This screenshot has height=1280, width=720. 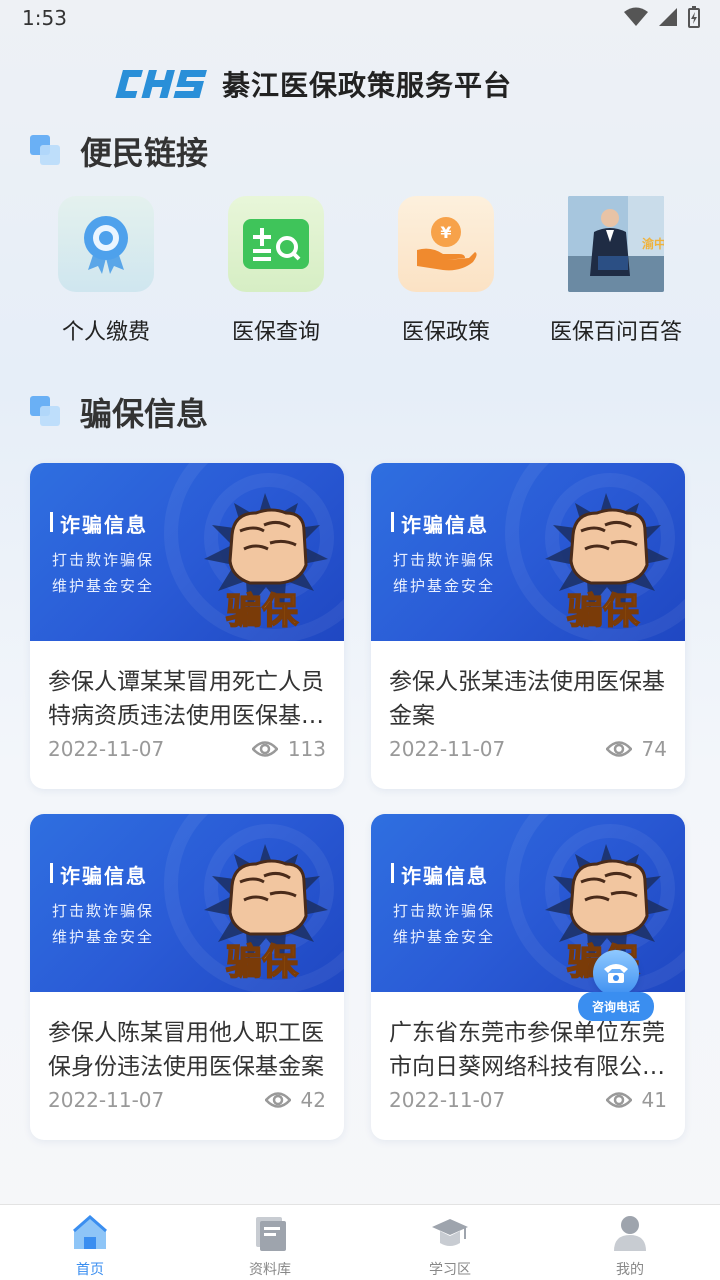 I want to click on quick-link-qa: 渝中 医保百问百答, so click(x=616, y=271).